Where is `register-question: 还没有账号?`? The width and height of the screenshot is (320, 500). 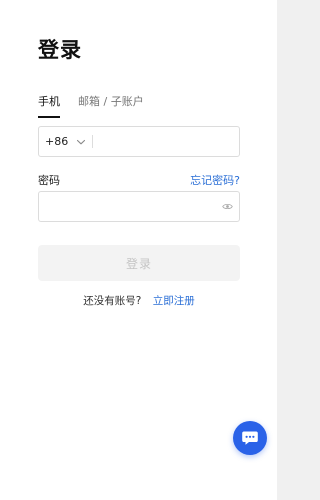 register-question: 还没有账号? is located at coordinates (112, 301).